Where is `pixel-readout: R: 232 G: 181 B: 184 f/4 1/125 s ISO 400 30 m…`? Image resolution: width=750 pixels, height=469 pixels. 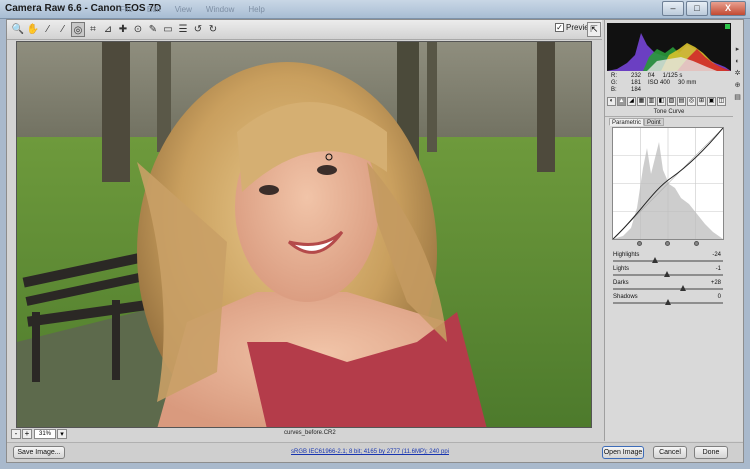 pixel-readout: R: 232 G: 181 B: 184 f/4 1/125 s ISO 400 30 m… is located at coordinates (670, 83).